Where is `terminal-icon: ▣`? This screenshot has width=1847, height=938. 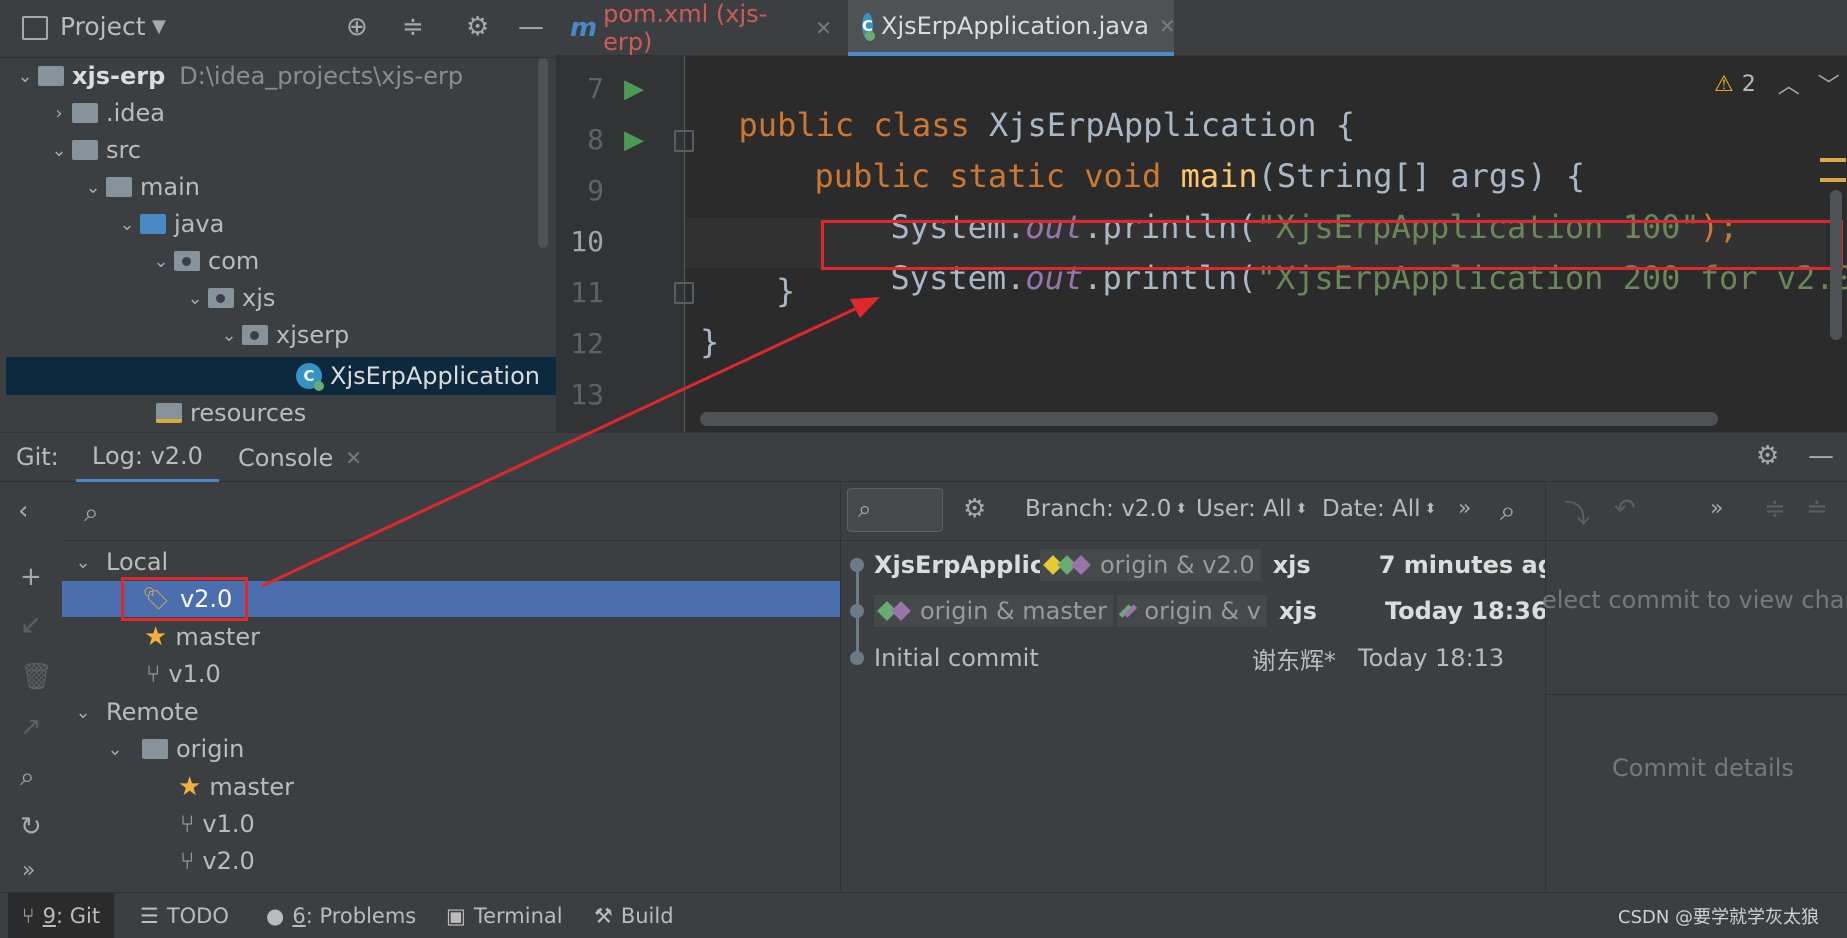
terminal-icon: ▣ is located at coordinates (456, 916).